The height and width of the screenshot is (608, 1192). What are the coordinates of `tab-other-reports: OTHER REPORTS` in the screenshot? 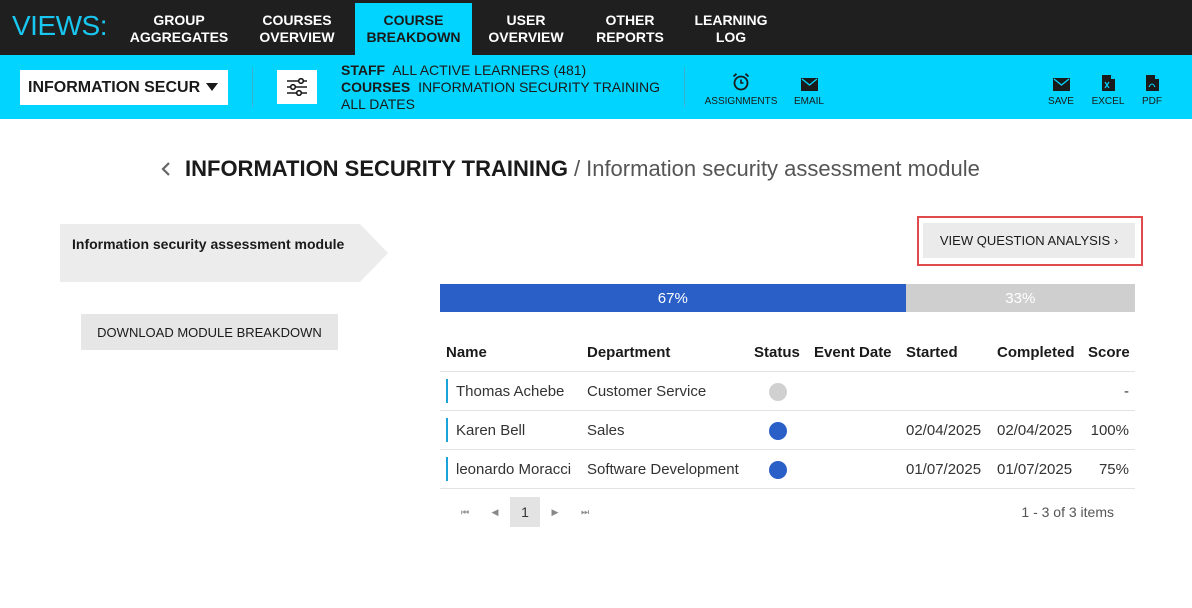 It's located at (630, 29).